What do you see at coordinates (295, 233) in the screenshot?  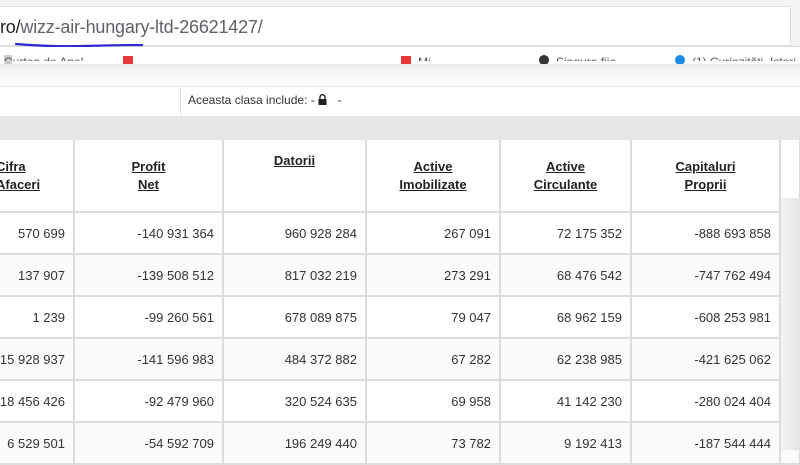 I see `table-cell: 960 928 284` at bounding box center [295, 233].